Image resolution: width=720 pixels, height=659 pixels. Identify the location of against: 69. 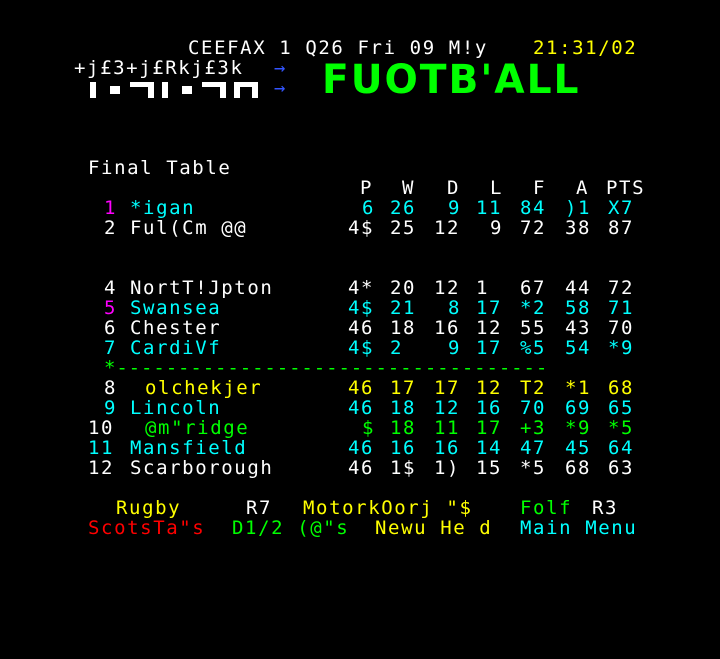
(578, 408).